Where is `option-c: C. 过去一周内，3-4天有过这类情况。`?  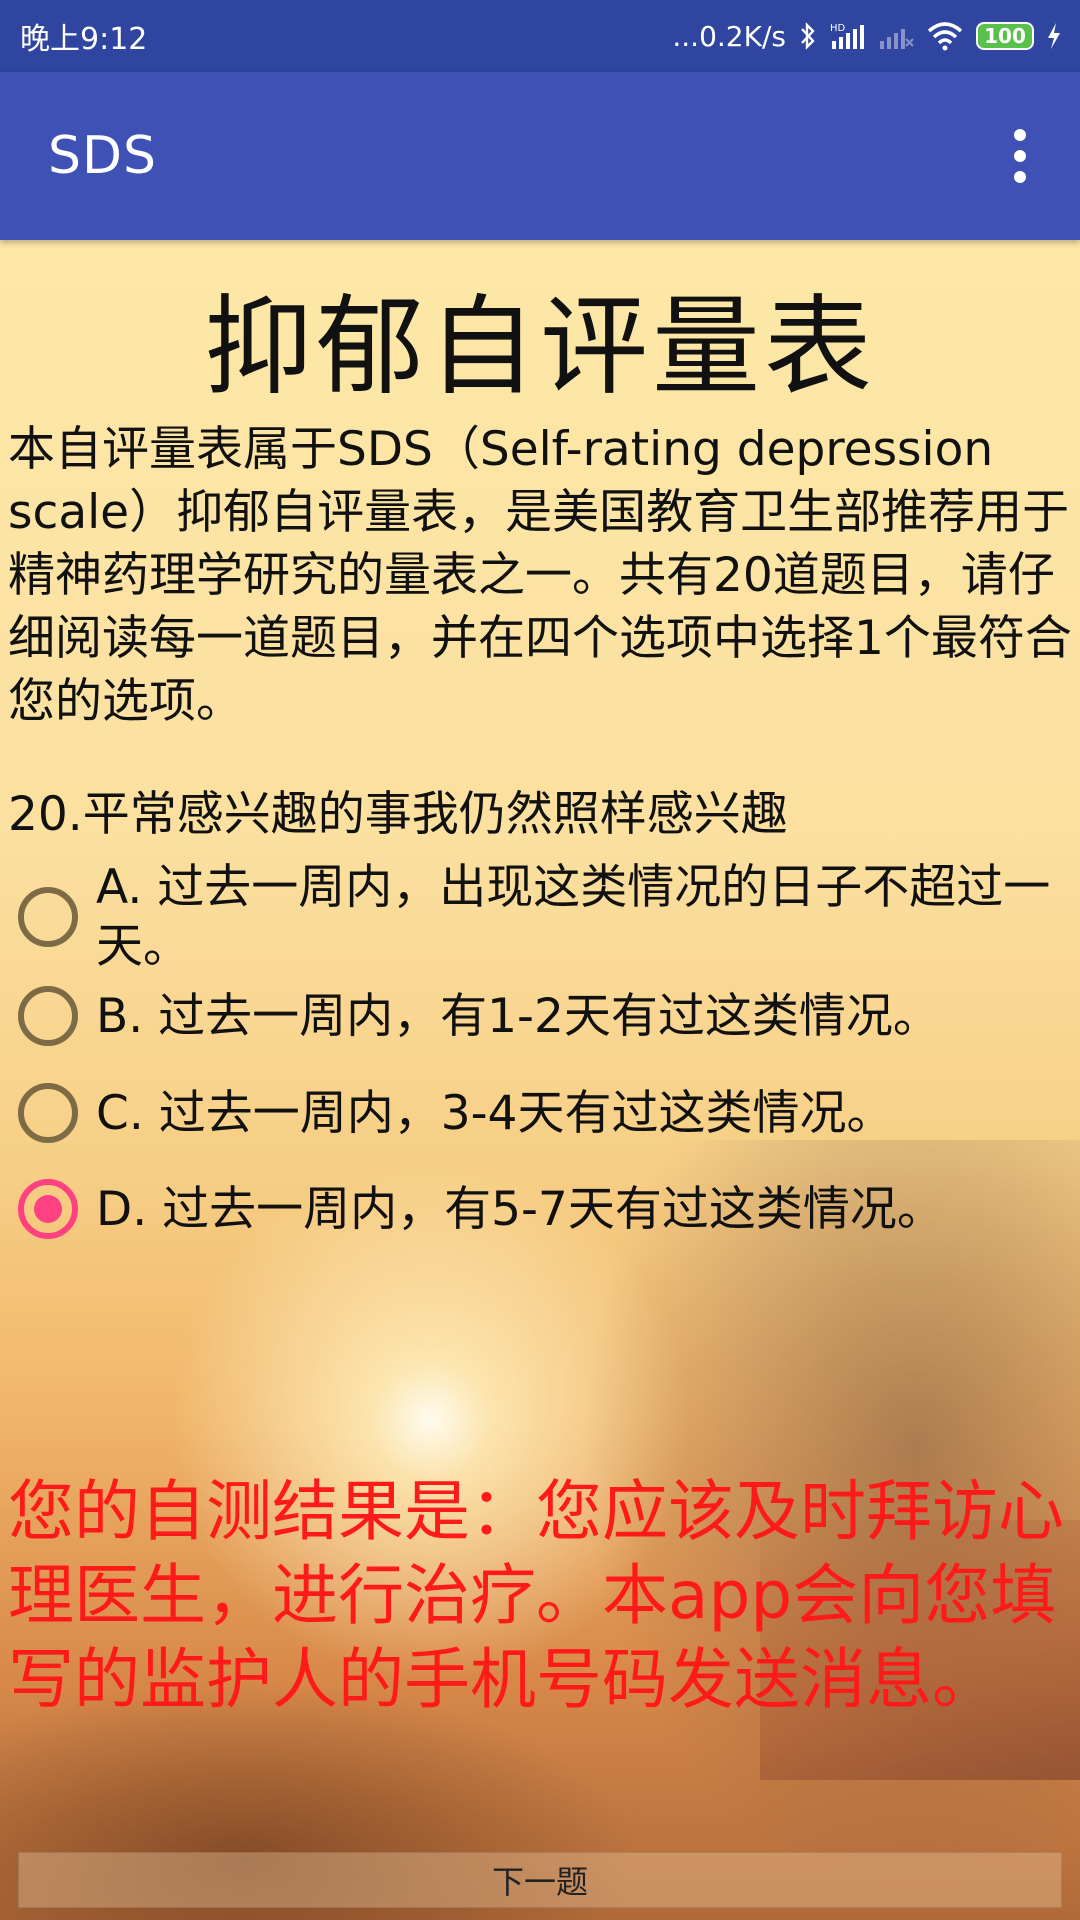 option-c: C. 过去一周内，3-4天有过这类情况。 is located at coordinates (540, 1114).